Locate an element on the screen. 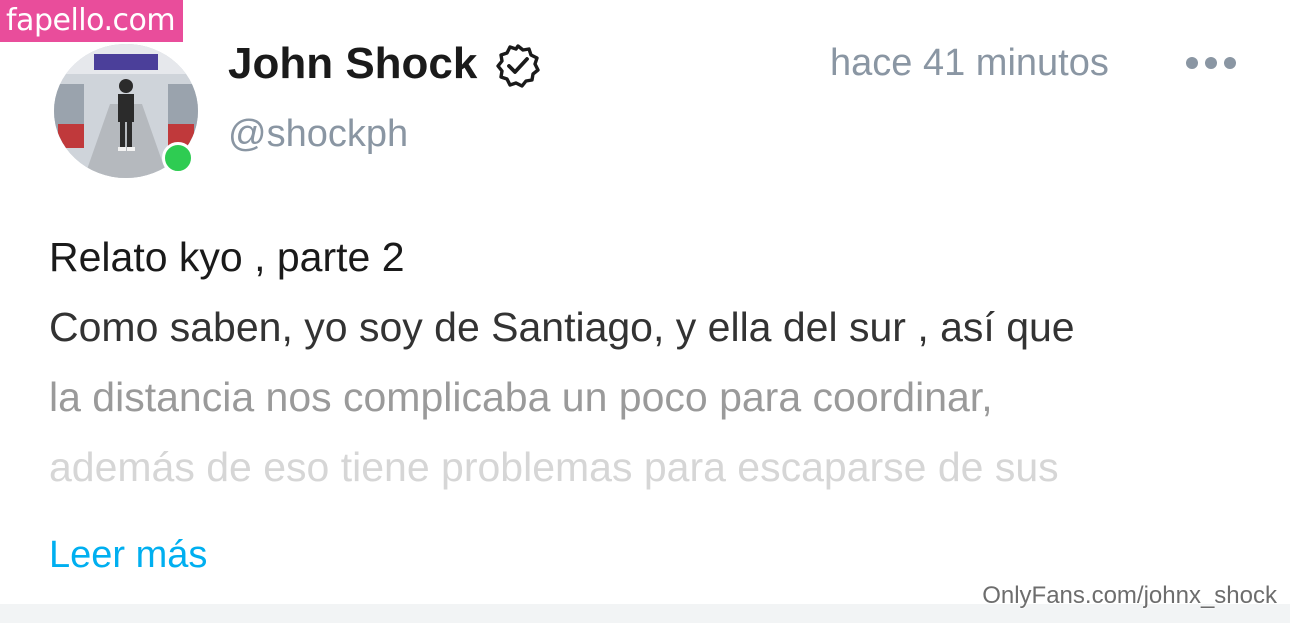 The height and width of the screenshot is (623, 1290). post-text-line: Relato kyo , parte 2 is located at coordinates (227, 257).